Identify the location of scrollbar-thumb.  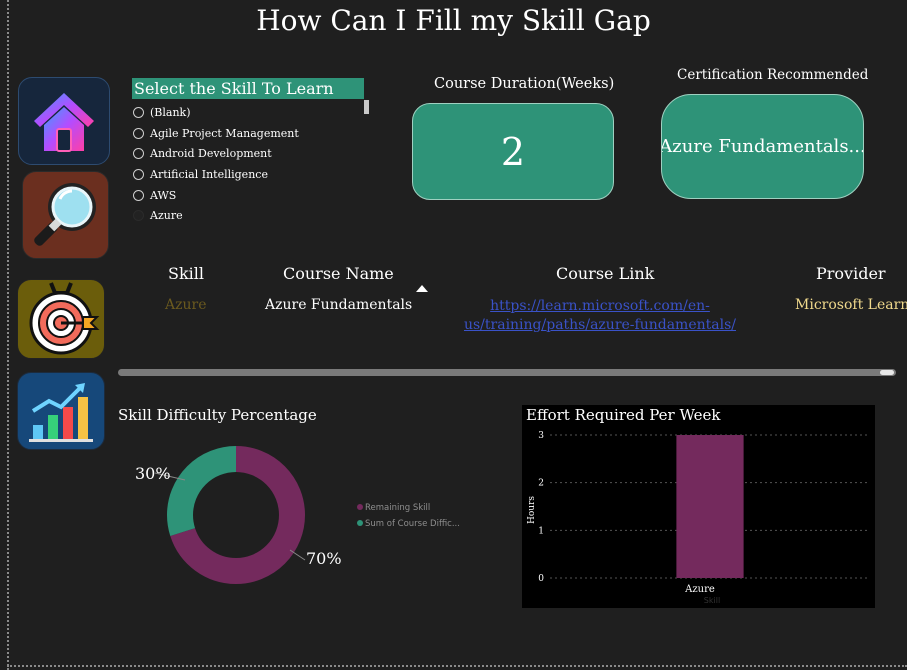
(887, 372).